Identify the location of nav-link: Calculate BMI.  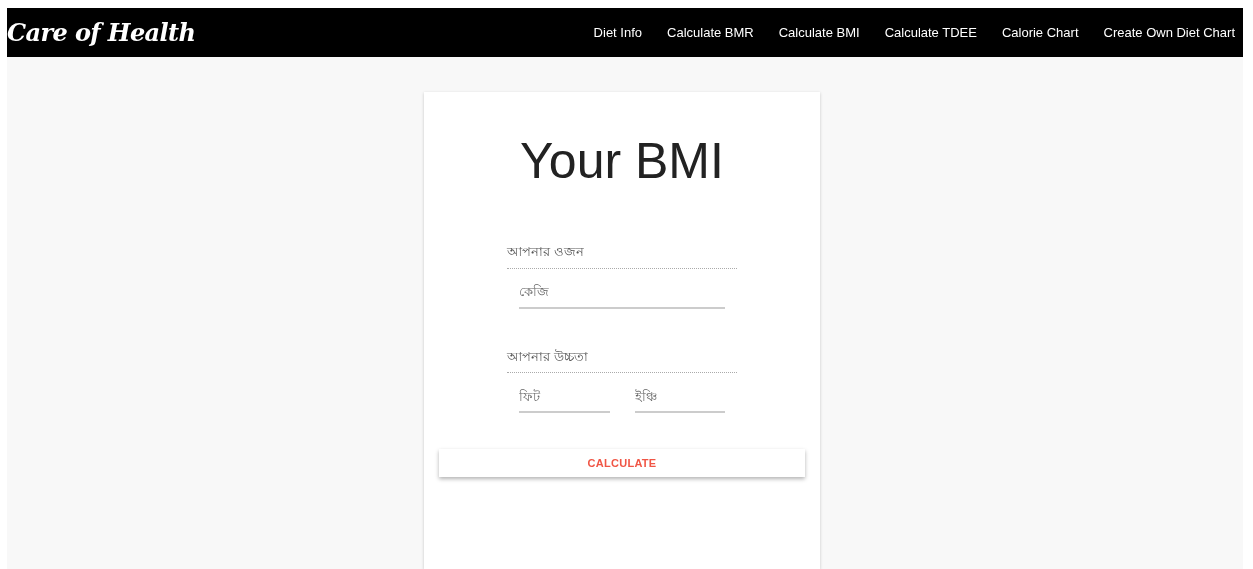
(819, 32).